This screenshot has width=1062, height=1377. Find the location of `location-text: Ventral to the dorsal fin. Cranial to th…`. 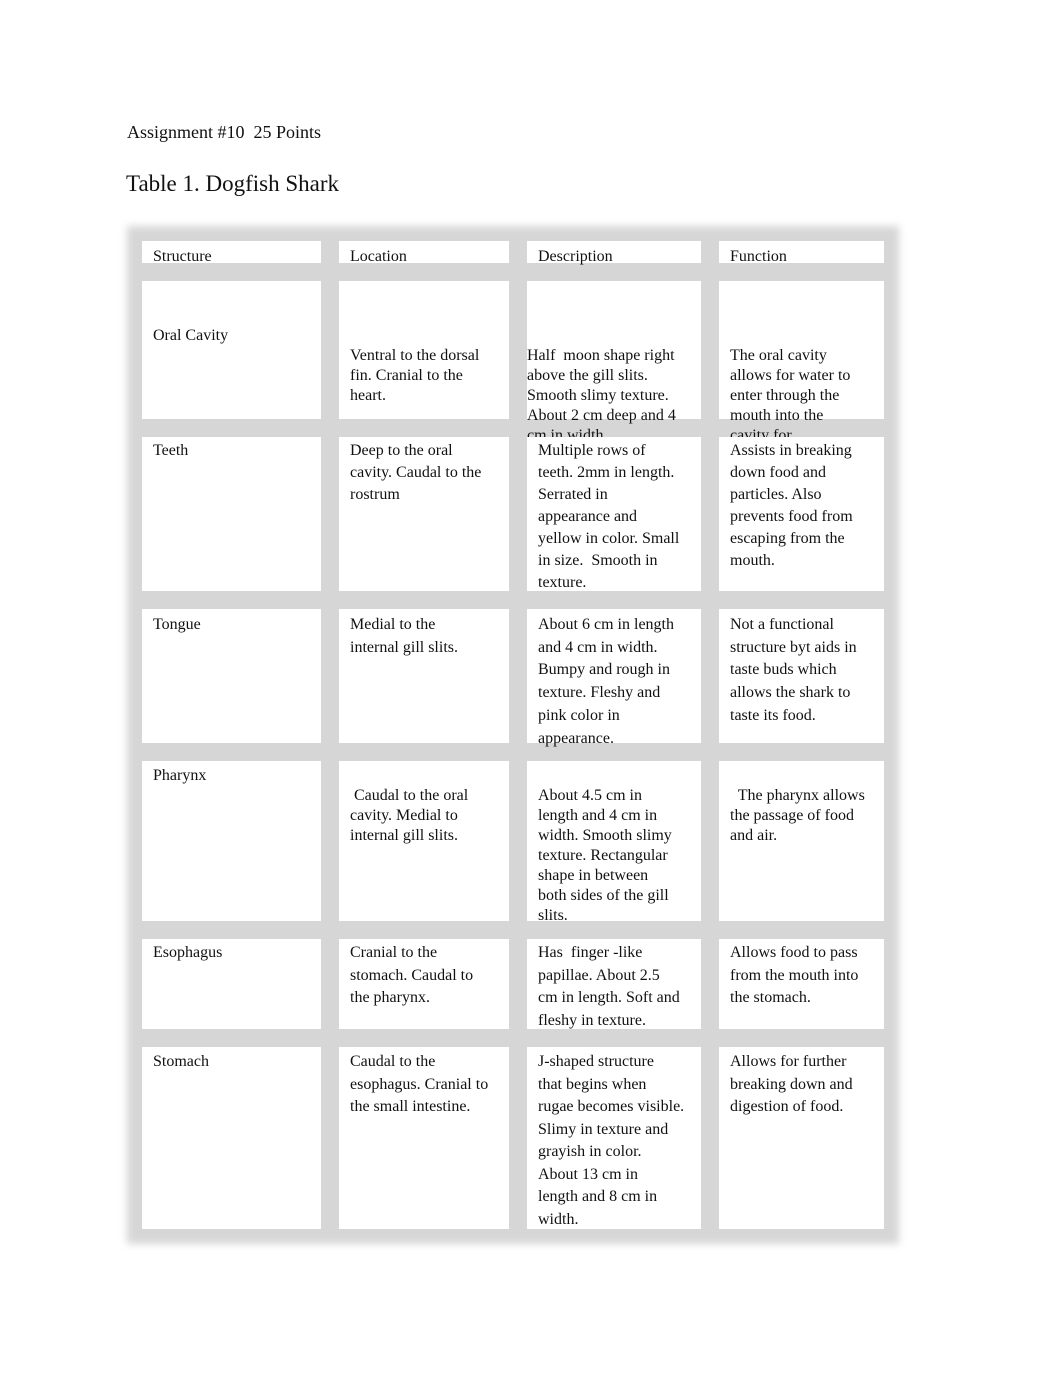

location-text: Ventral to the dorsal fin. Cranial to th… is located at coordinates (415, 375).